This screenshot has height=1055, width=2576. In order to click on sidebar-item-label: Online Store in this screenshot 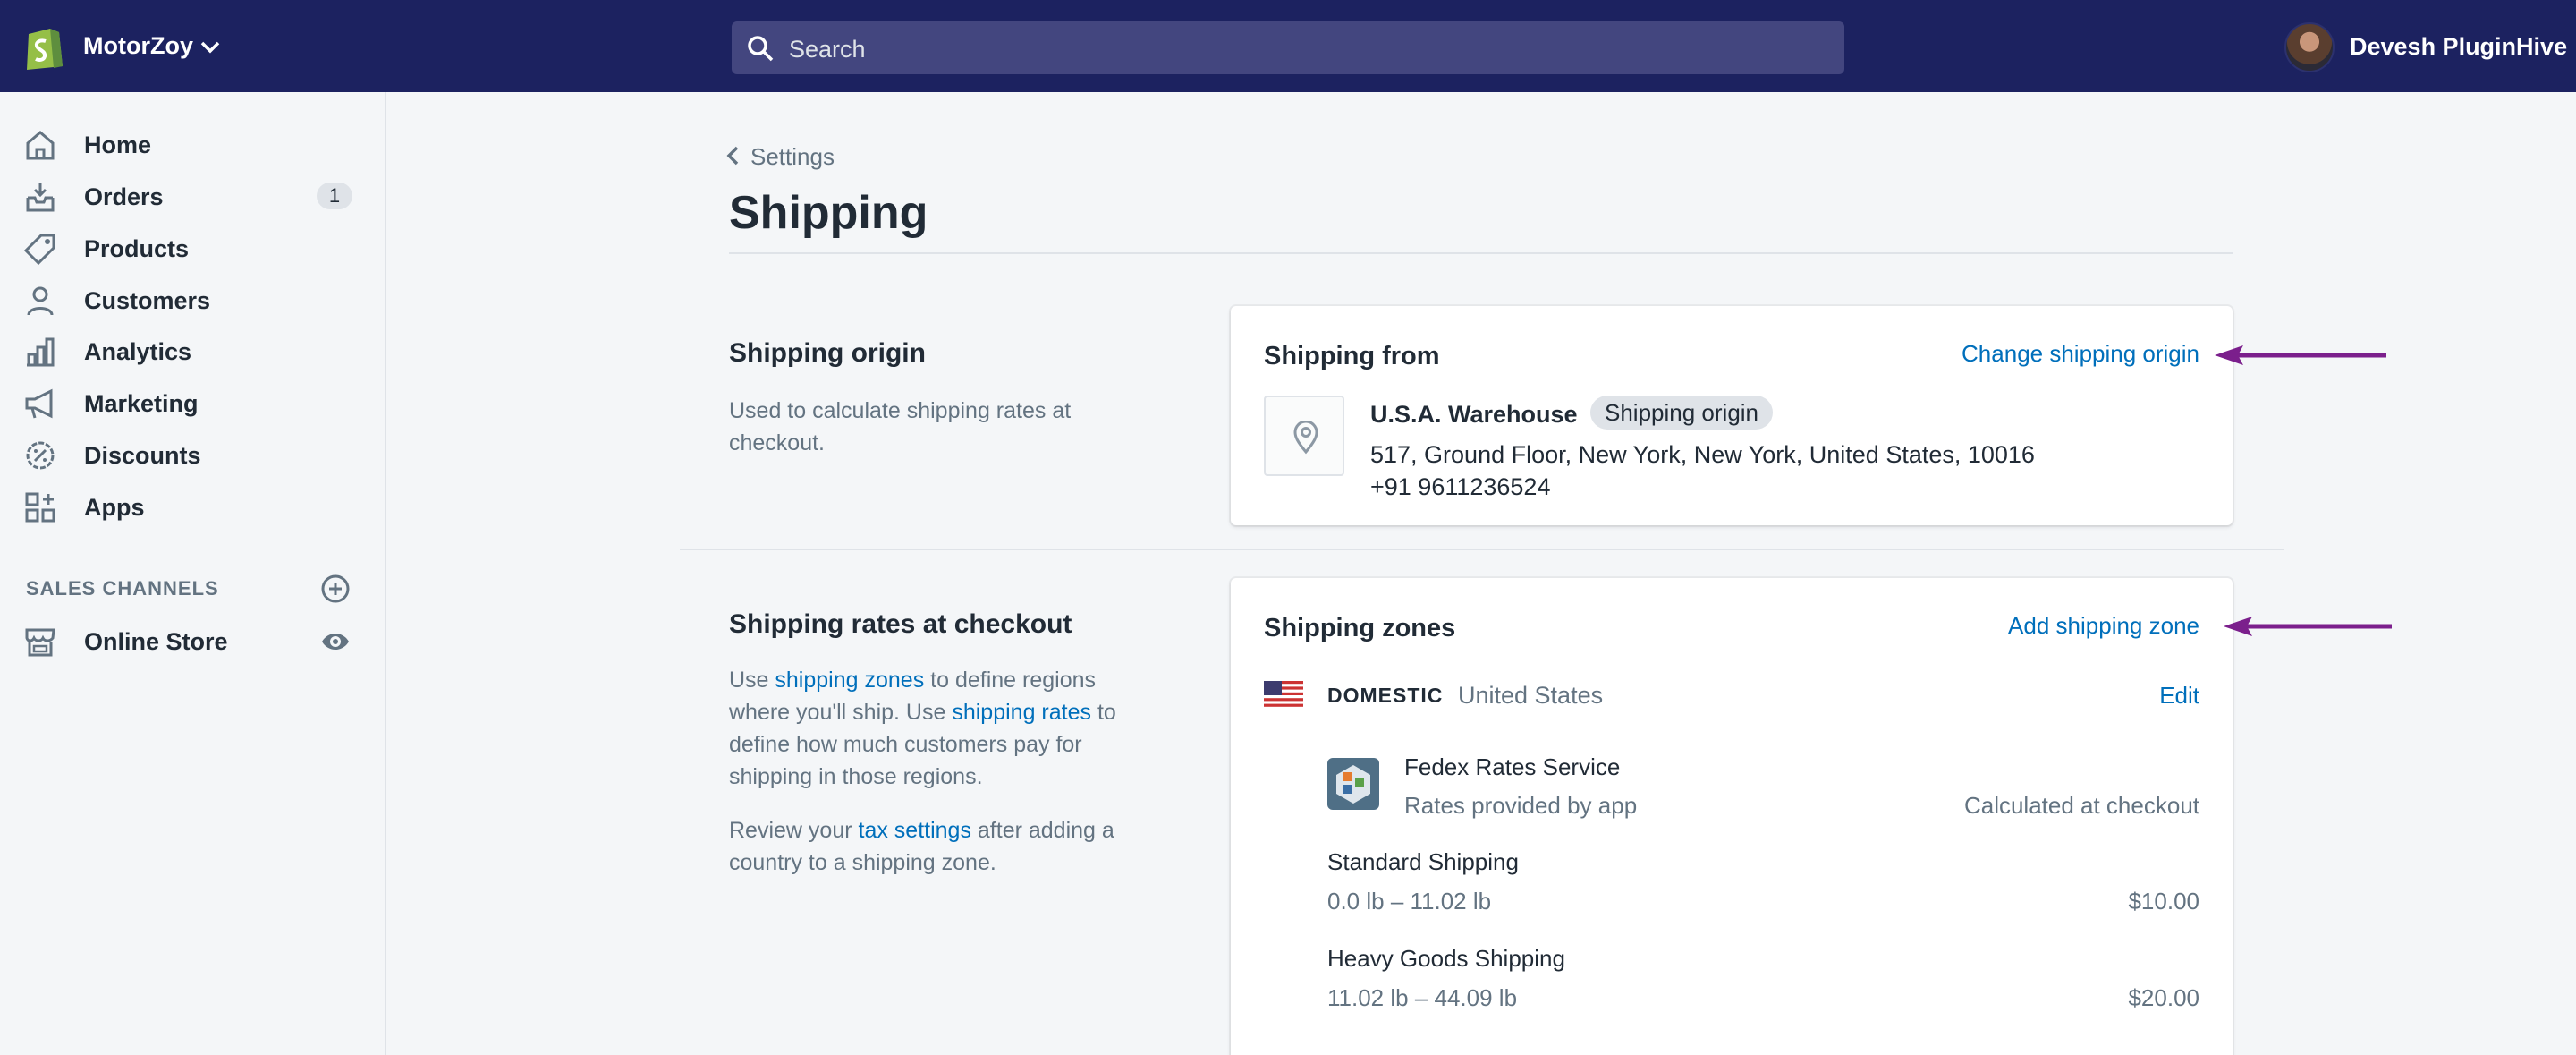, I will do `click(156, 641)`.